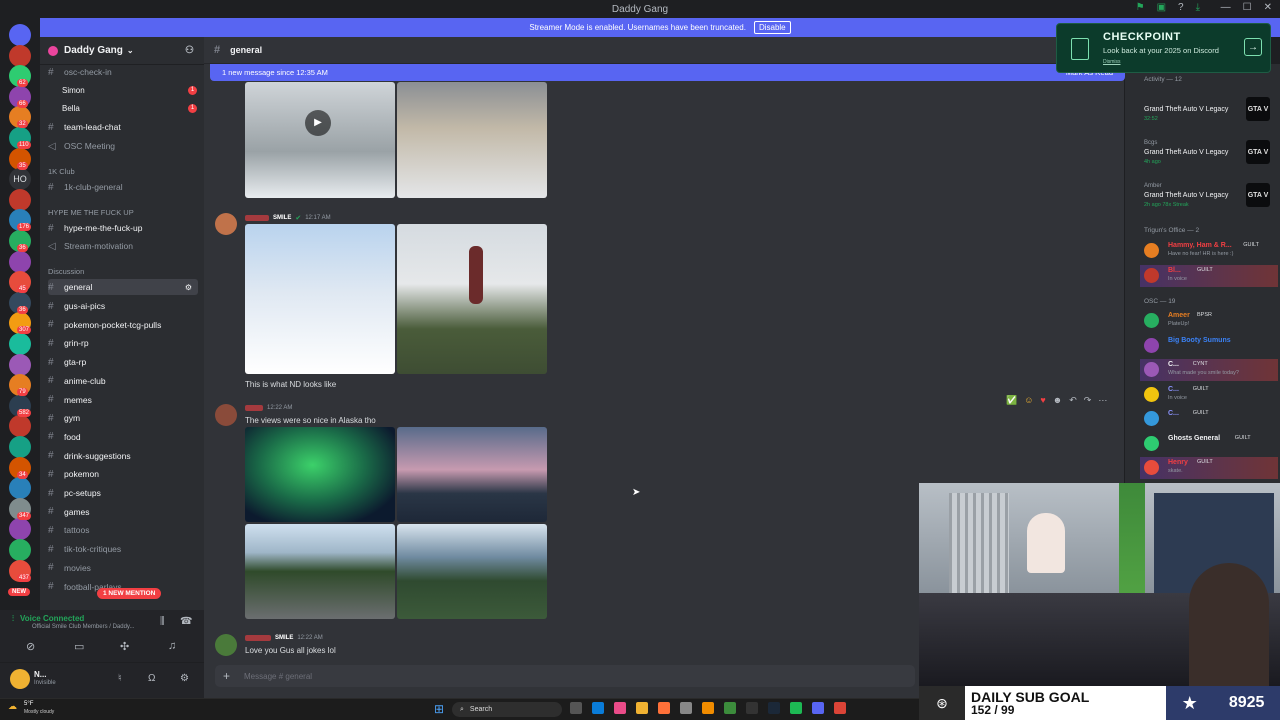  Describe the element at coordinates (123, 187) in the screenshot. I see `channel-1k-club-general: #1k-club-general` at that location.